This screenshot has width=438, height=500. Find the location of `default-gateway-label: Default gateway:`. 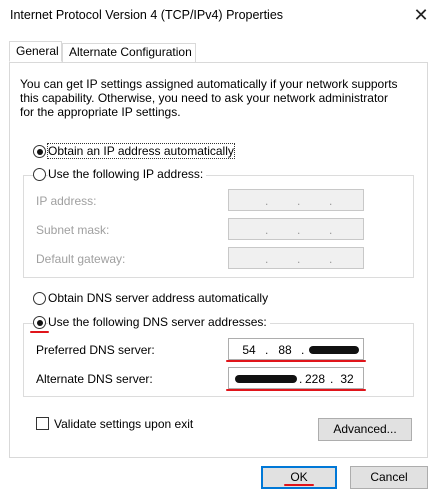

default-gateway-label: Default gateway: is located at coordinates (81, 259).